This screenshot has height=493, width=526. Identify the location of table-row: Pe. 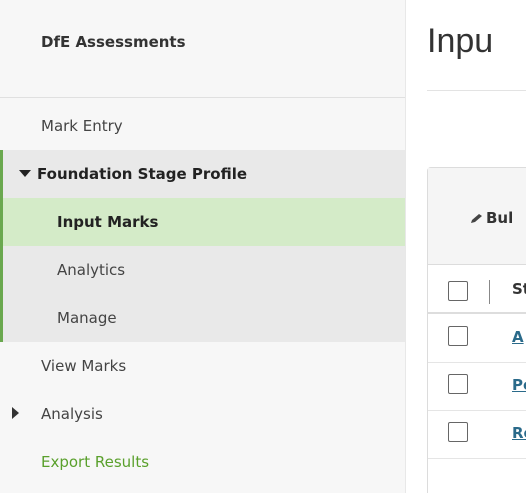
(477, 386).